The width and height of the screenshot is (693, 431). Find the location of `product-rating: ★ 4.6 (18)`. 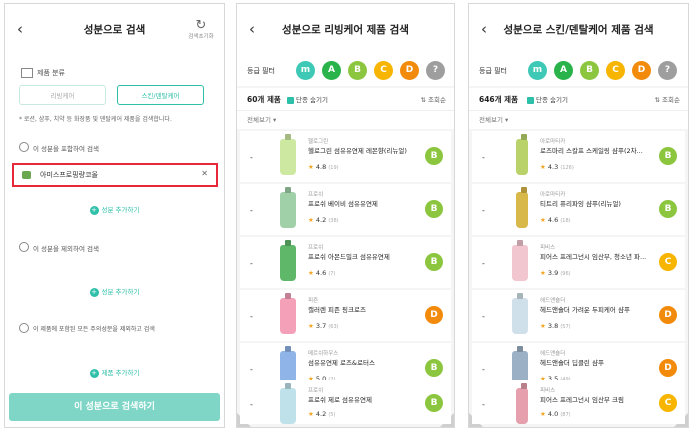

product-rating: ★ 4.6 (18) is located at coordinates (555, 220).